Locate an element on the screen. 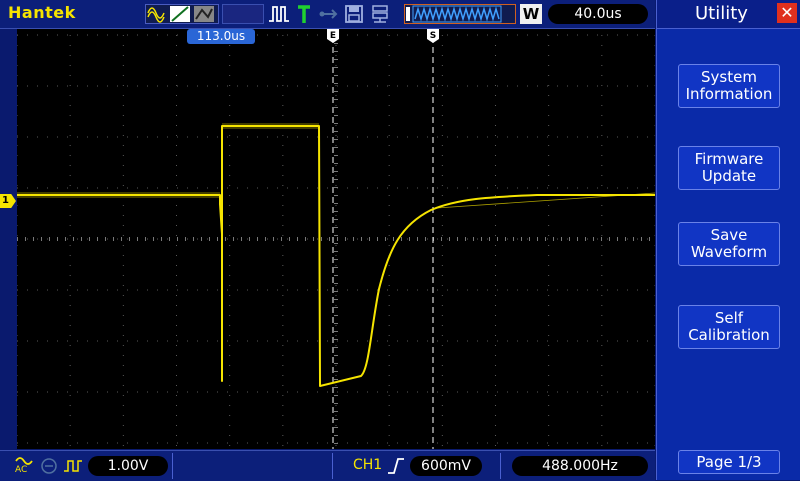 The width and height of the screenshot is (800, 481). usb-icon is located at coordinates (328, 14).